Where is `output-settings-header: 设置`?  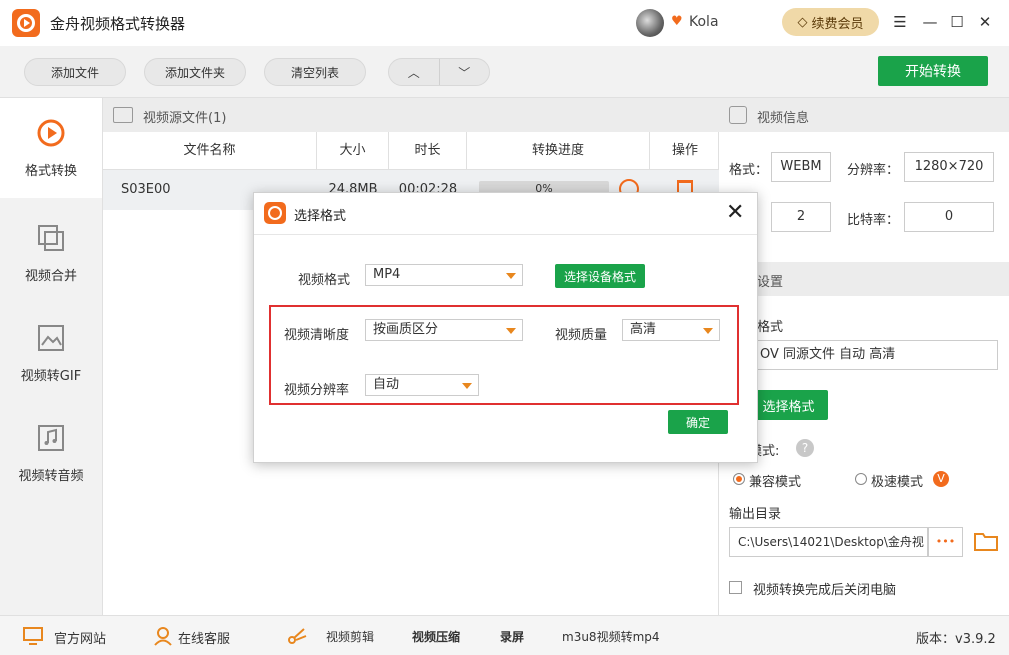 output-settings-header: 设置 is located at coordinates (864, 279).